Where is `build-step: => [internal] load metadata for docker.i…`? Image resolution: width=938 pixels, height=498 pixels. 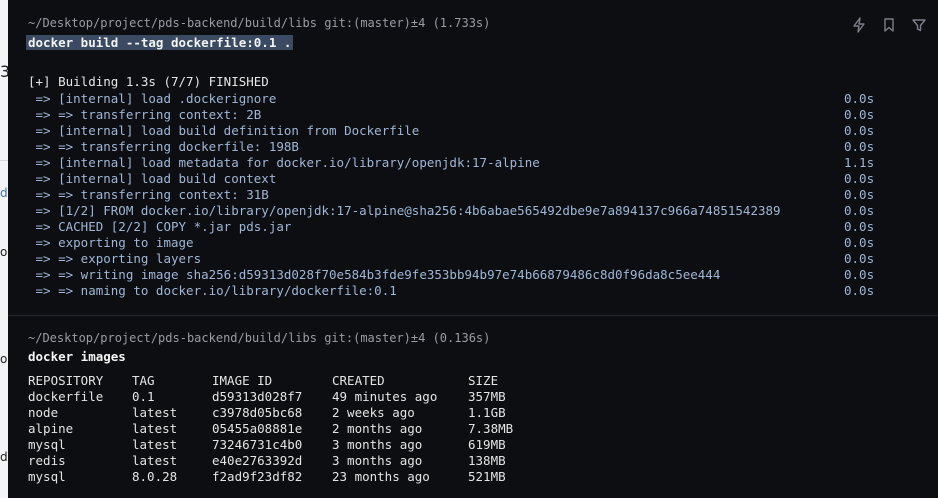 build-step: => [internal] load metadata for docker.i… is located at coordinates (284, 162).